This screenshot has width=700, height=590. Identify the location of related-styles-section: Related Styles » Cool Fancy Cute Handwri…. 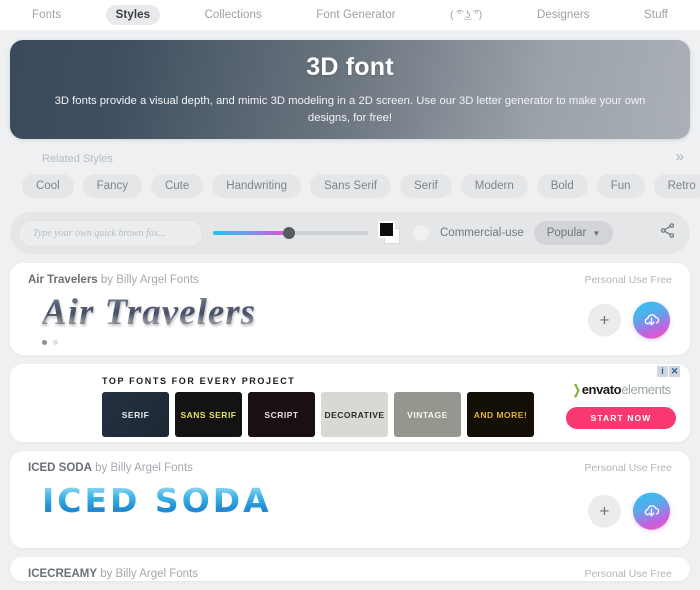
(355, 168).